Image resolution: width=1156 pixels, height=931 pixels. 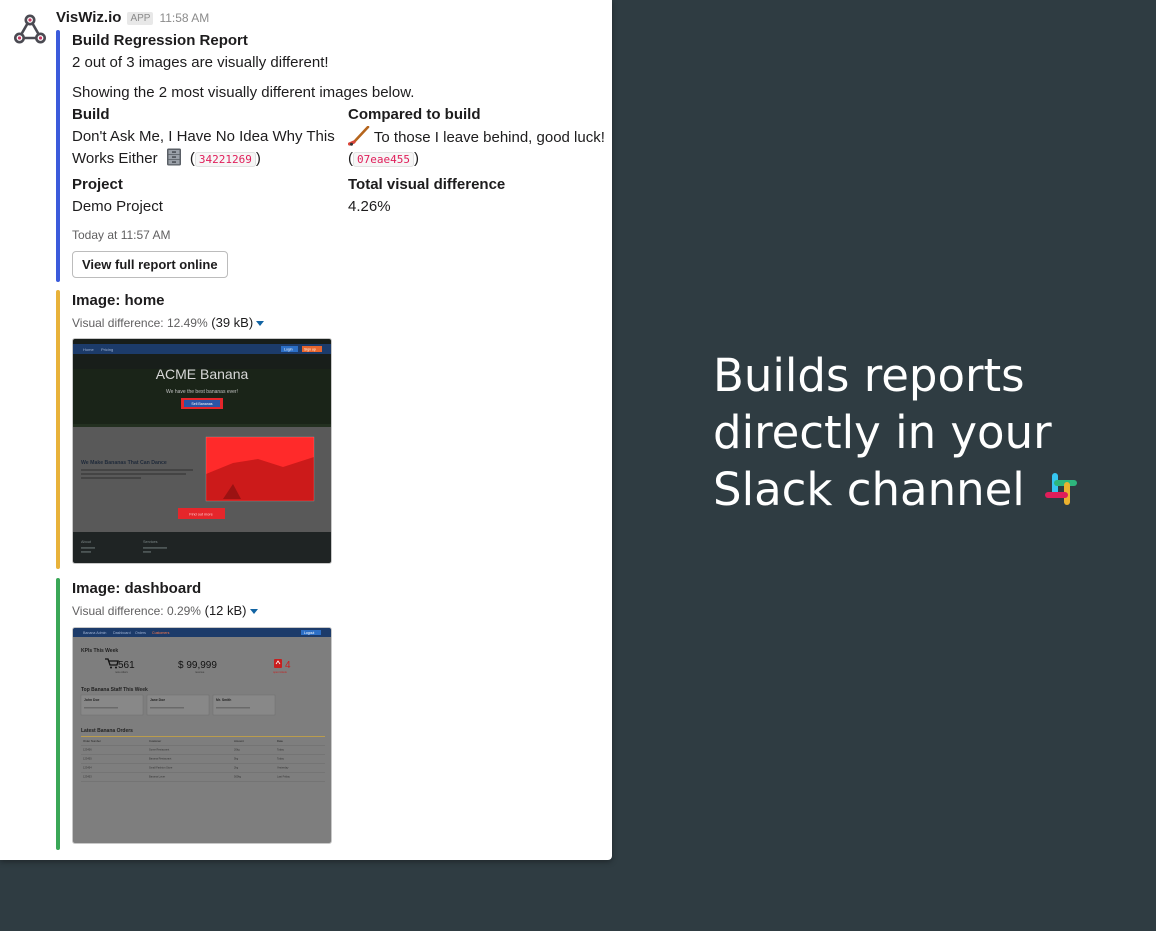 I want to click on home-size-toggle: (39 kB), so click(x=238, y=322).